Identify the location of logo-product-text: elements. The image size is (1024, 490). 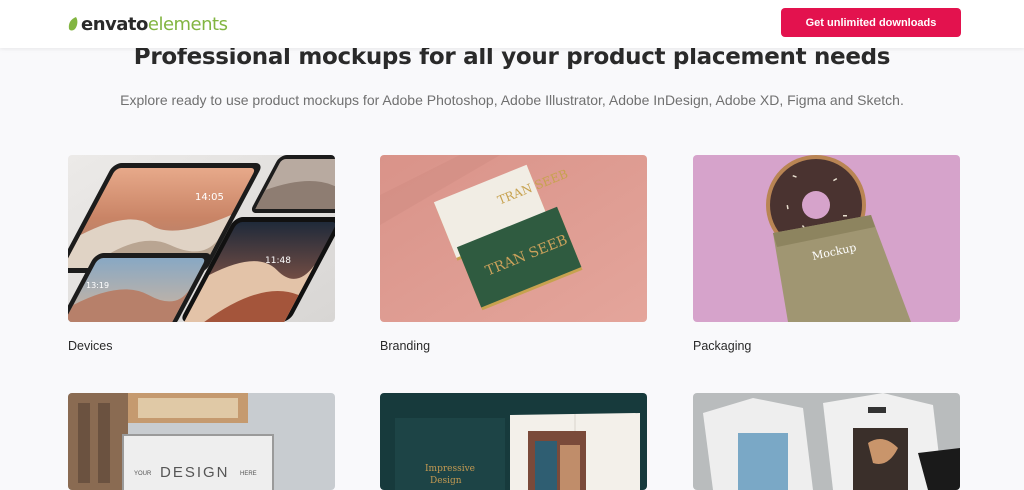
(187, 24).